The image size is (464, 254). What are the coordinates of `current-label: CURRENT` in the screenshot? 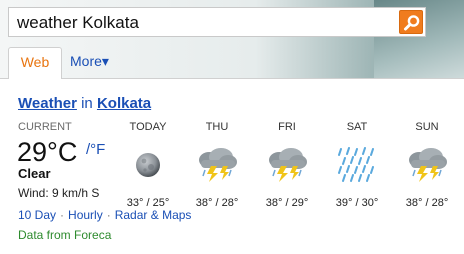 It's located at (45, 127).